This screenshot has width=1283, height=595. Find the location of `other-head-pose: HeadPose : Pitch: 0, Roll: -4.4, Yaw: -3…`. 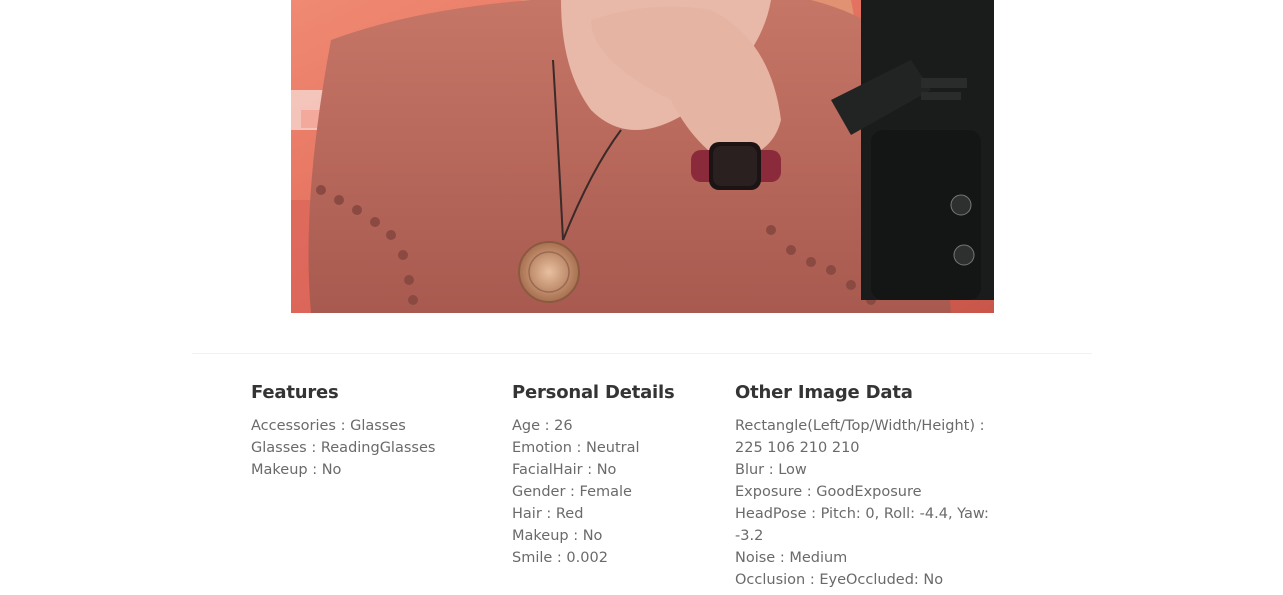

other-head-pose: HeadPose : Pitch: 0, Roll: -4.4, Yaw: -3… is located at coordinates (862, 525).